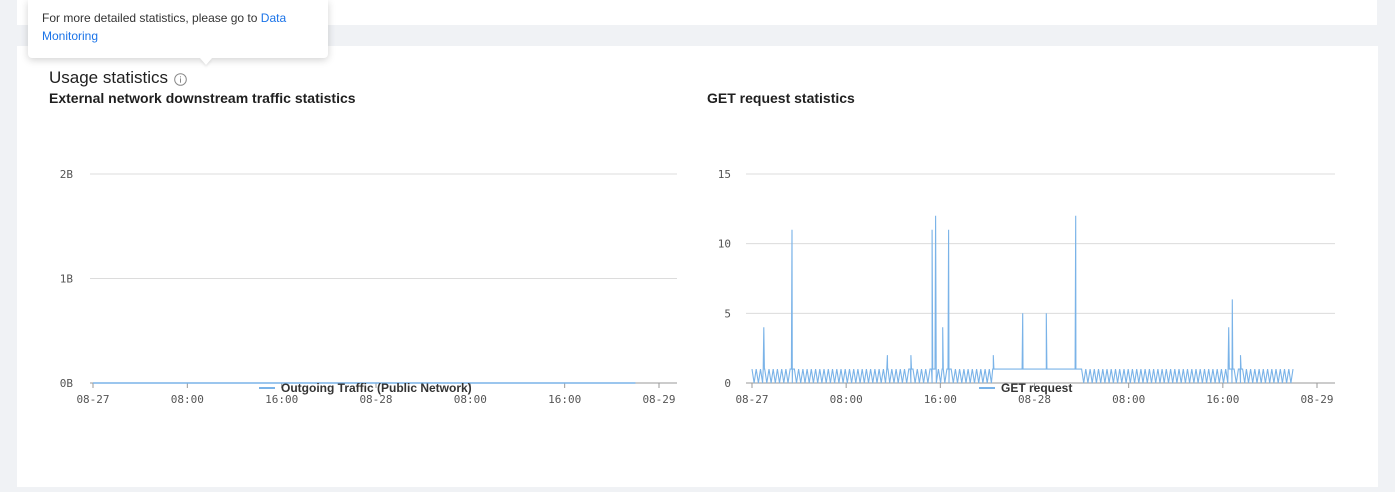  I want to click on y-tick-label: 0, so click(727, 383).